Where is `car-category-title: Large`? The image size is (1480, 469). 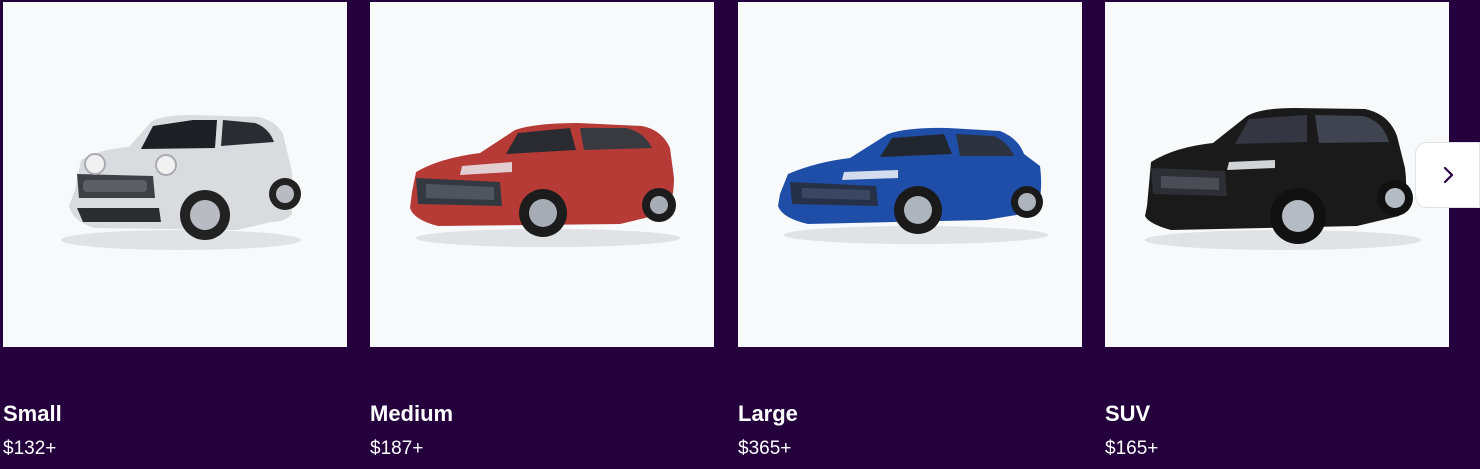 car-category-title: Large is located at coordinates (768, 413).